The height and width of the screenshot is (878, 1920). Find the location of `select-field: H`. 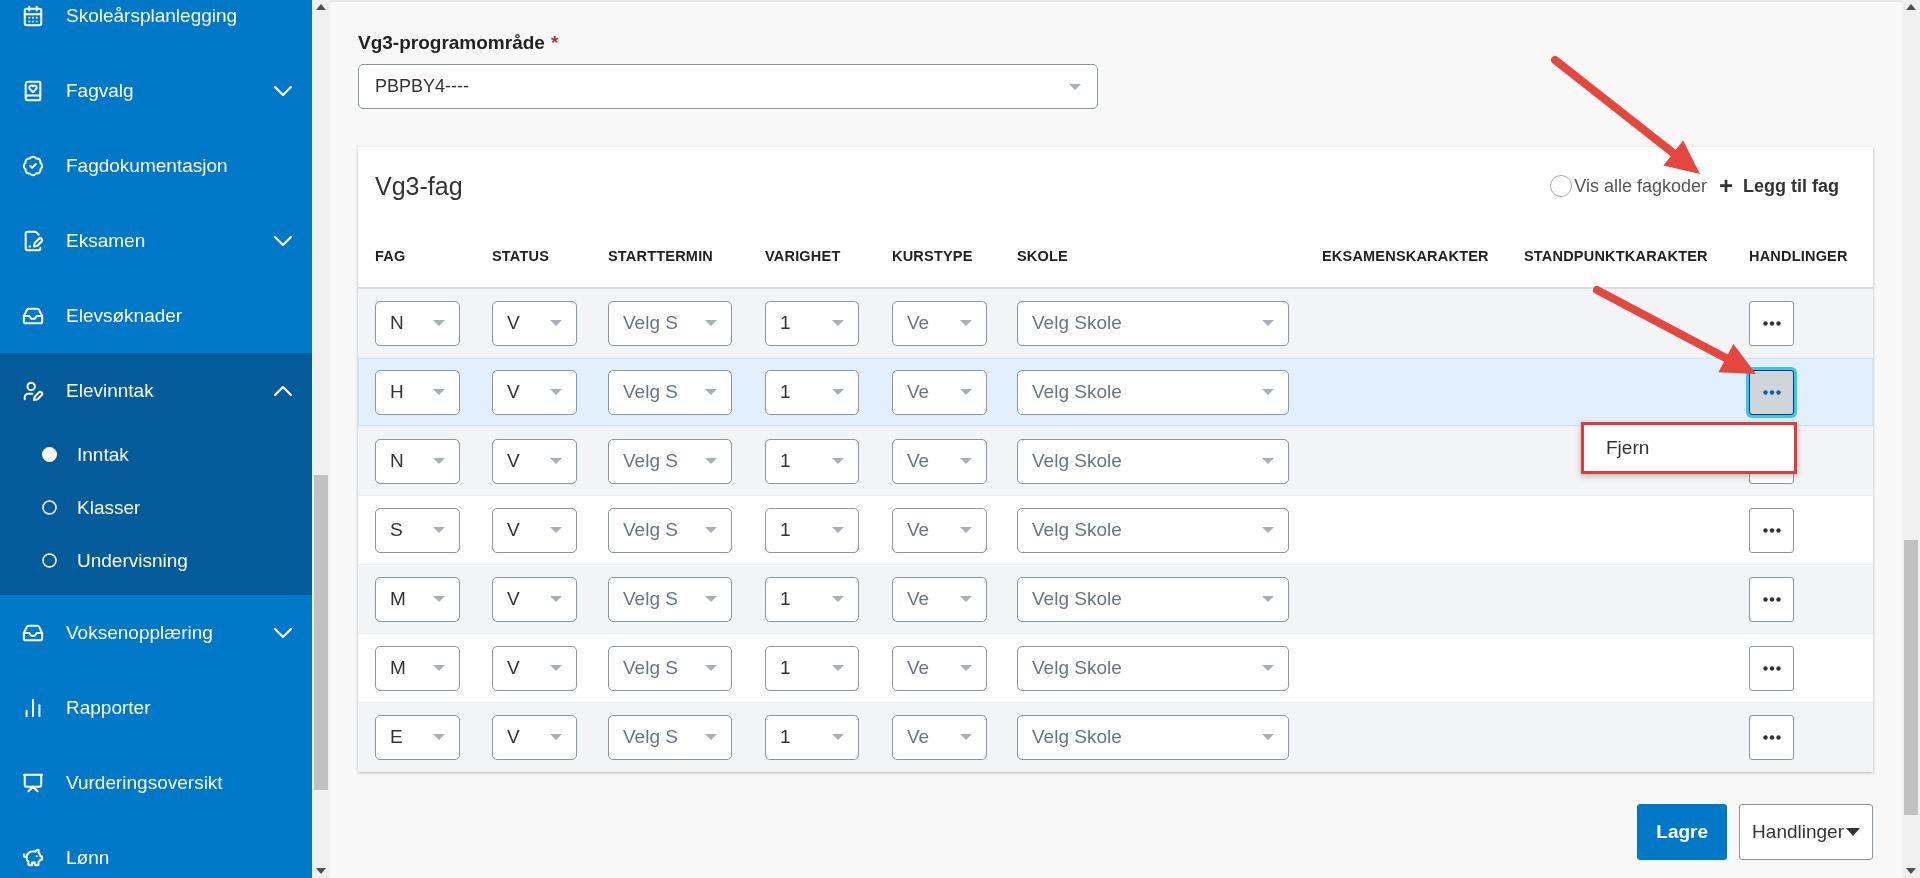

select-field: H is located at coordinates (417, 392).